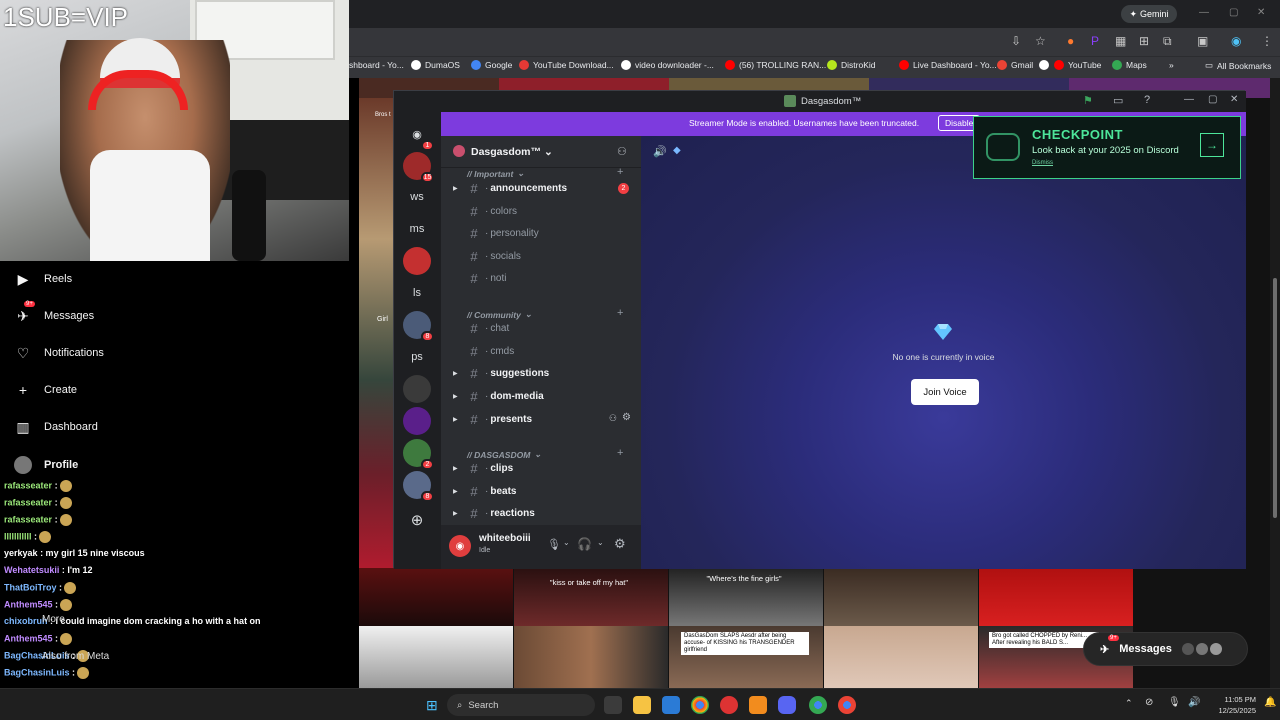  What do you see at coordinates (432, 705) in the screenshot?
I see `windows-start-icon: ⊞` at bounding box center [432, 705].